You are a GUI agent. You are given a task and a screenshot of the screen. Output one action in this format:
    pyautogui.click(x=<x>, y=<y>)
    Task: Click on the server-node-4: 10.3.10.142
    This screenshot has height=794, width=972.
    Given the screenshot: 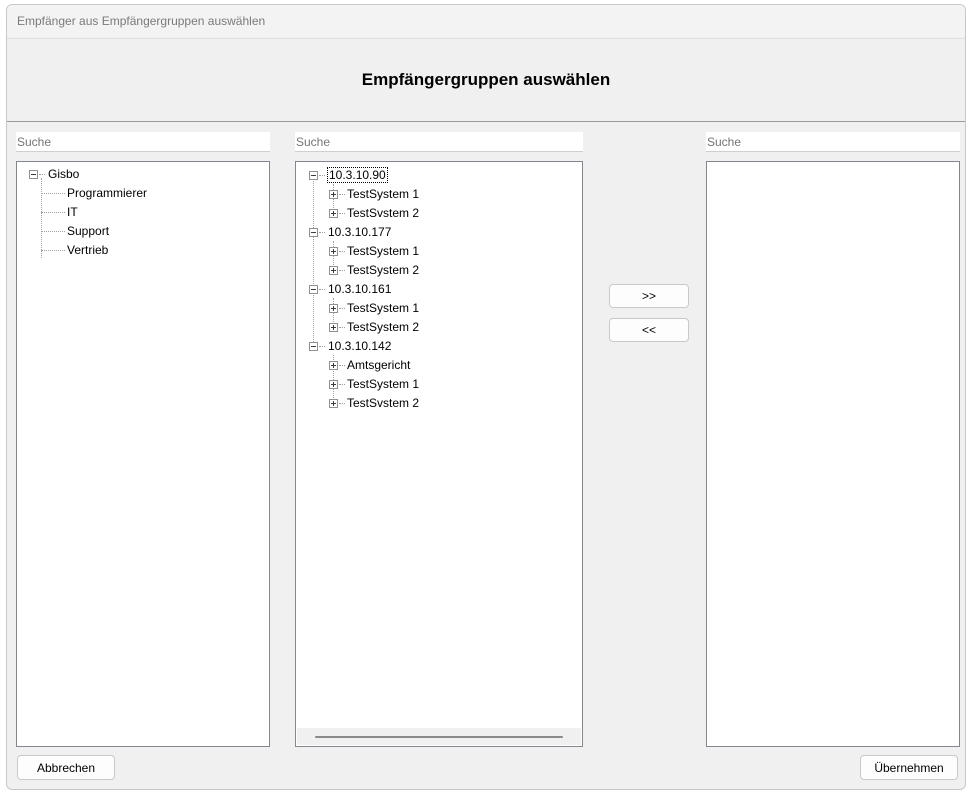 What is the action you would take?
    pyautogui.click(x=359, y=346)
    